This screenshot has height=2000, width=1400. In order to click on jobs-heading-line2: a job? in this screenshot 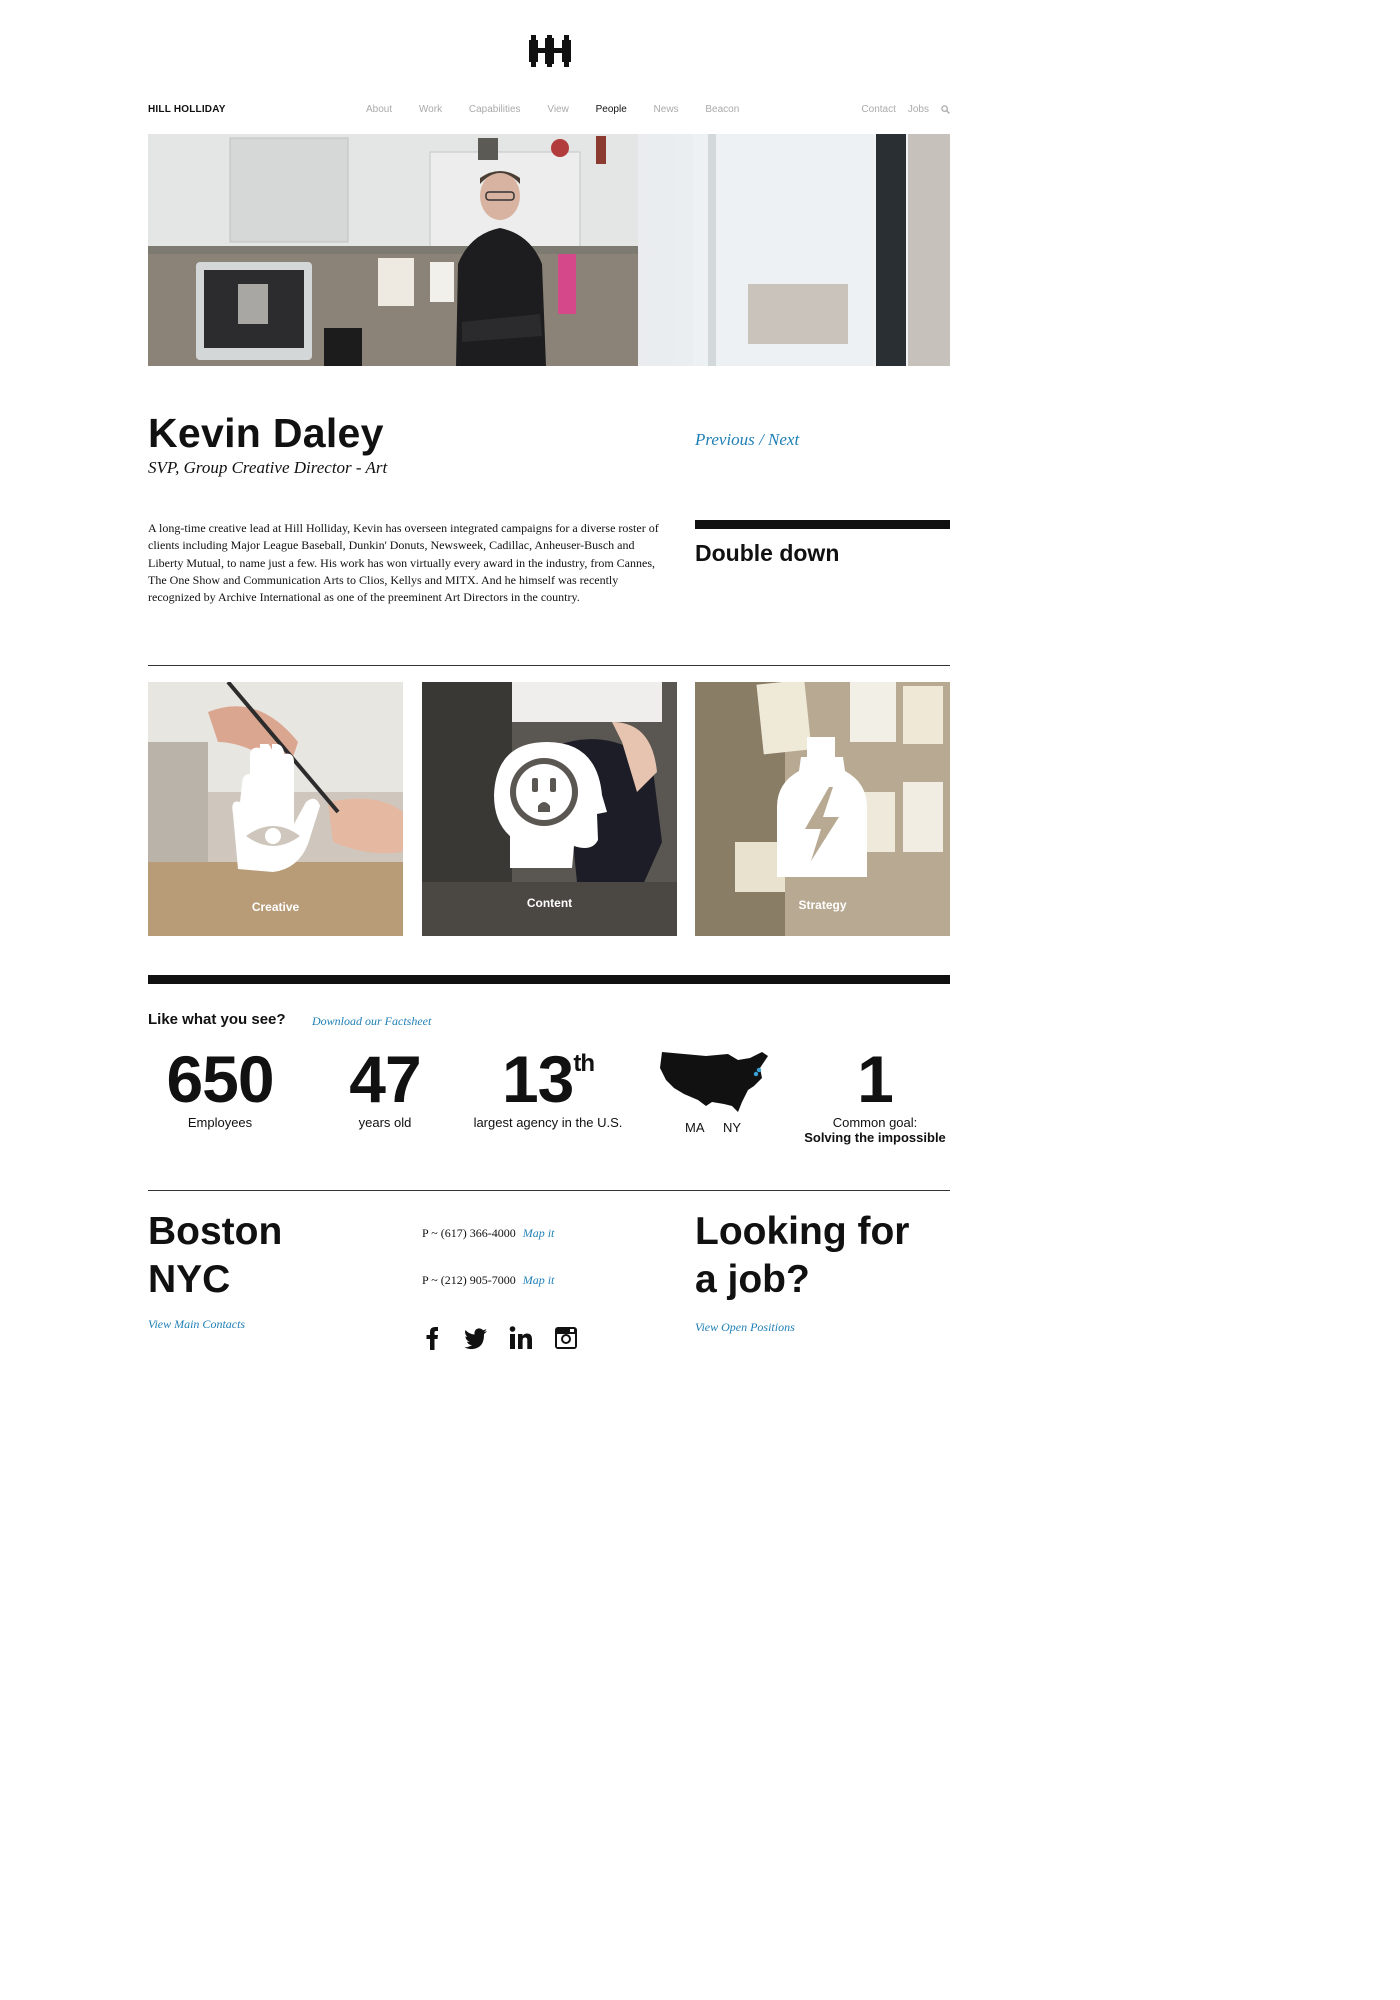, I will do `click(752, 1279)`.